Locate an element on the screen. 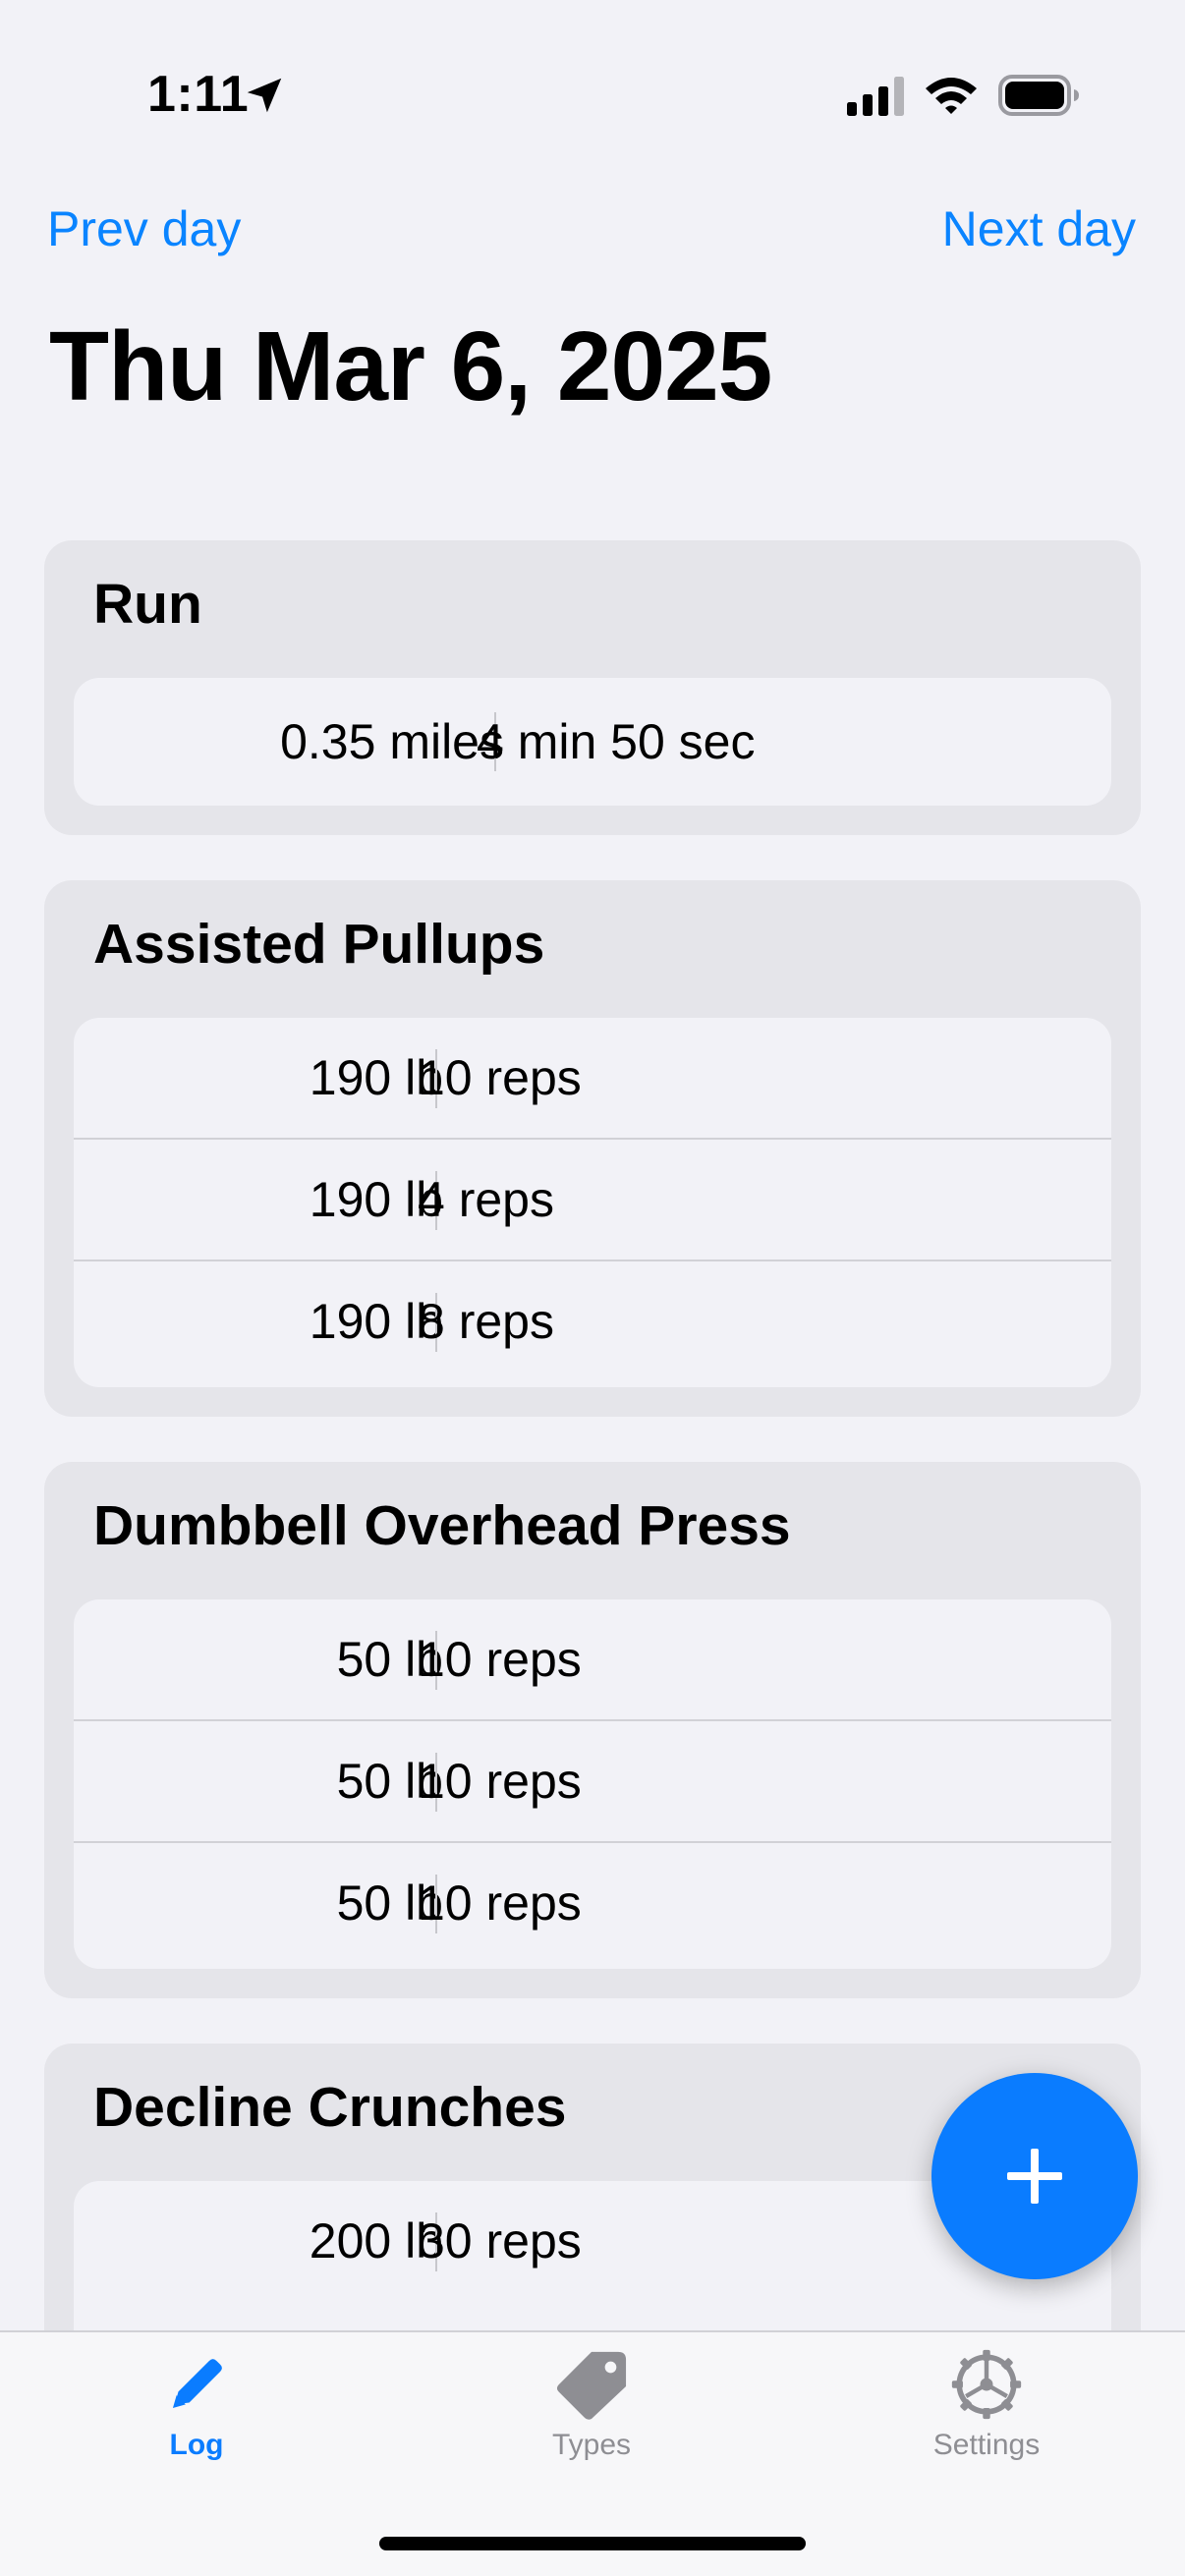  tab-label: Types is located at coordinates (592, 2445).